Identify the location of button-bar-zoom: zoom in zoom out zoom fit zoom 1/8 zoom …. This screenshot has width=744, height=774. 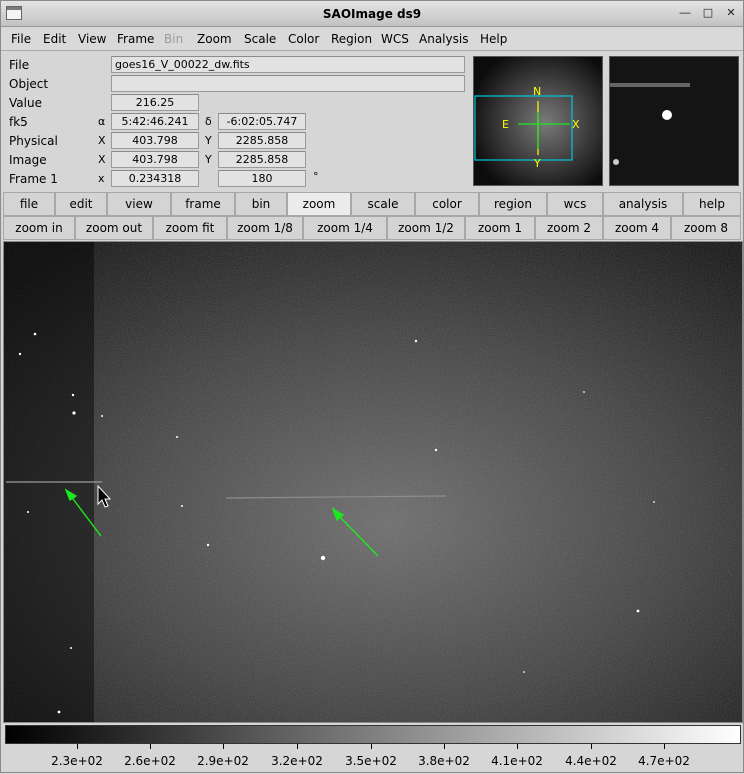
(372, 228).